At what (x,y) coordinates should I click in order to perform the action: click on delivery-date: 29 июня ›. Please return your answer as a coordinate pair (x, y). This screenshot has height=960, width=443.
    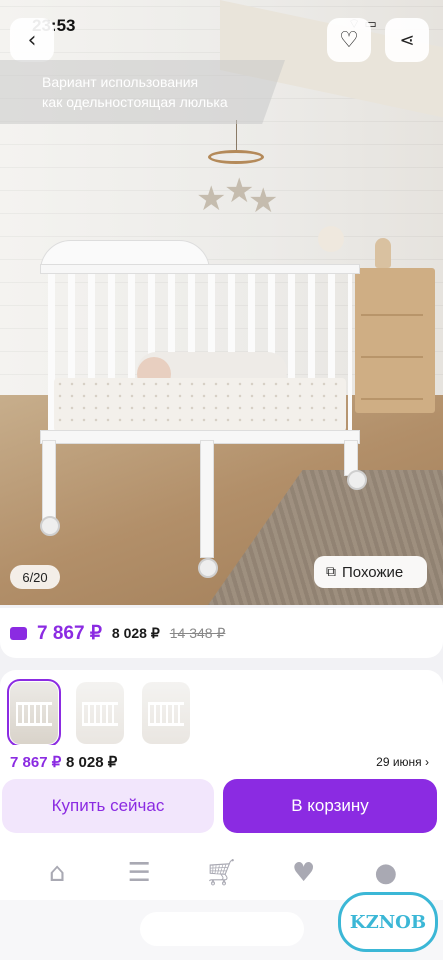
    Looking at the image, I should click on (402, 762).